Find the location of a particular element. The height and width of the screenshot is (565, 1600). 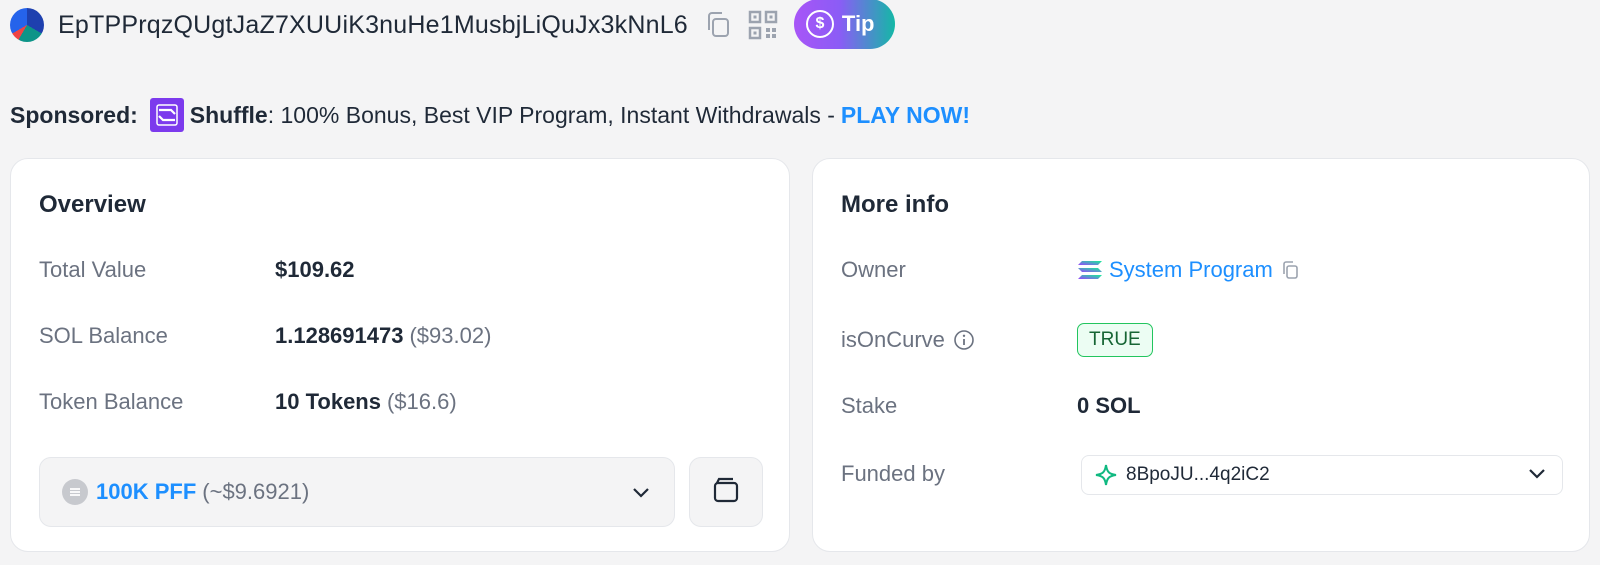

total-value: $109.62 is located at coordinates (315, 270).